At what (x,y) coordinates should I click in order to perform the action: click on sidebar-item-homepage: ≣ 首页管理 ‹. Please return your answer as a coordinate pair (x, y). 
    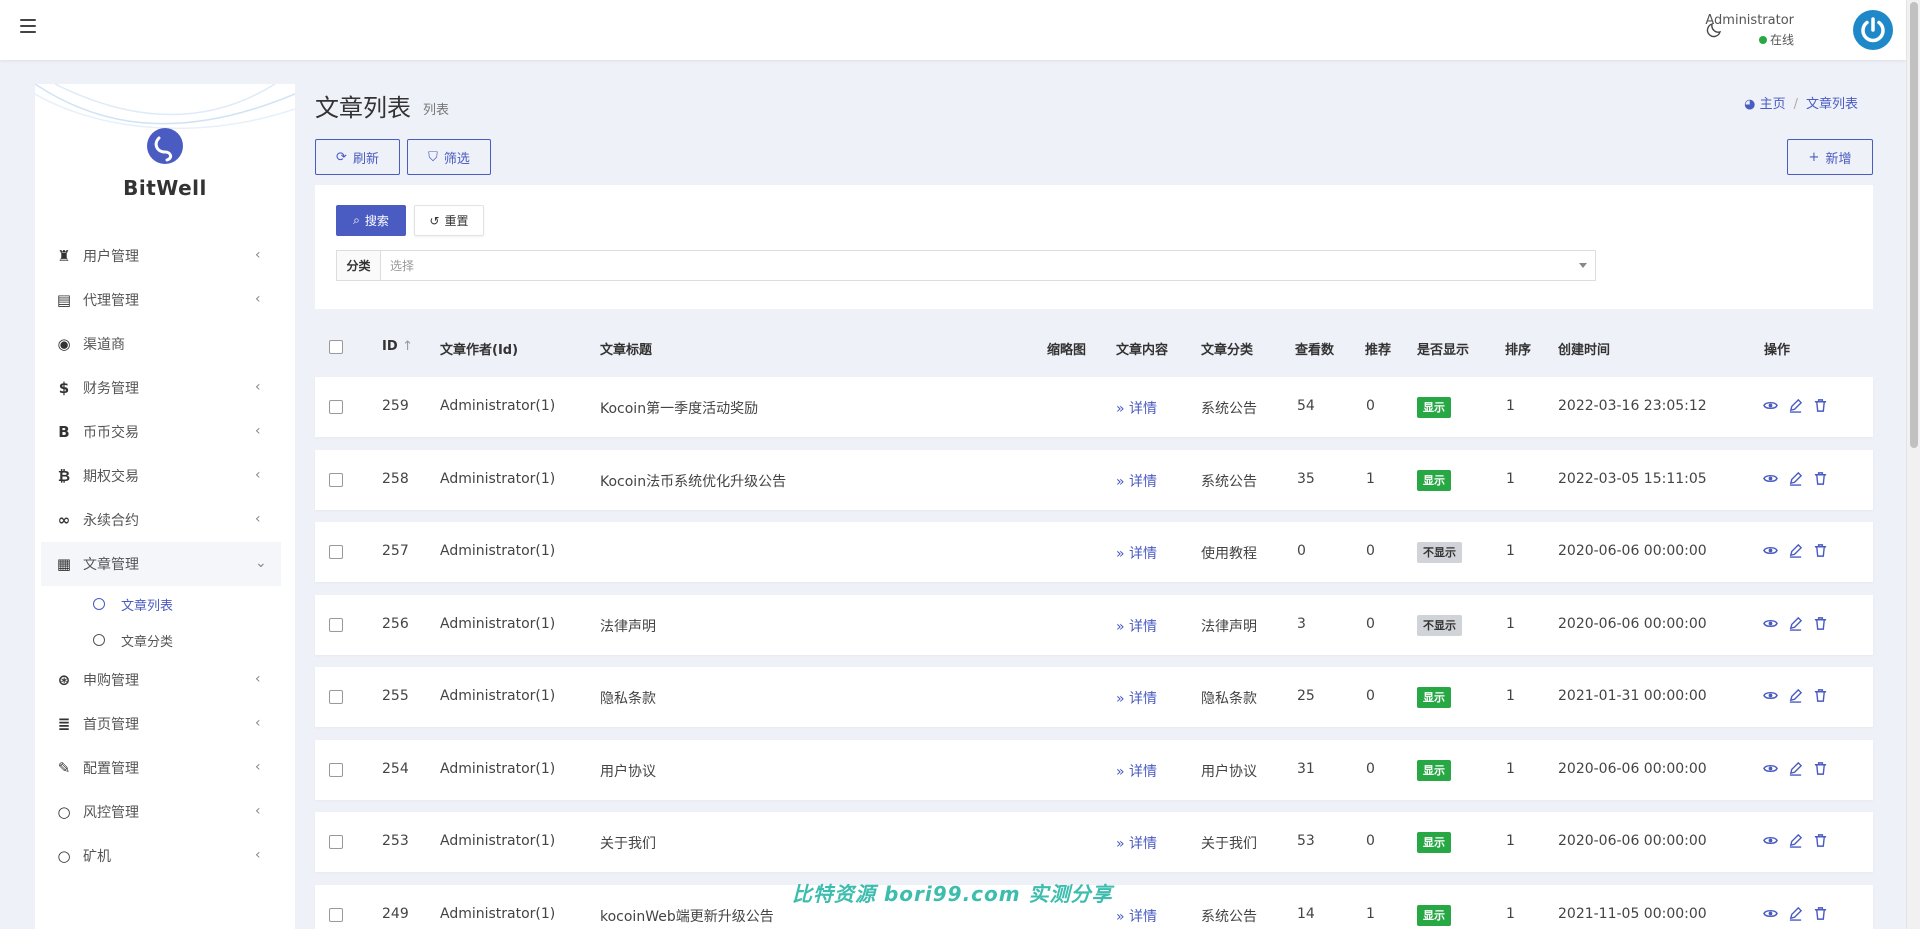
    Looking at the image, I should click on (161, 724).